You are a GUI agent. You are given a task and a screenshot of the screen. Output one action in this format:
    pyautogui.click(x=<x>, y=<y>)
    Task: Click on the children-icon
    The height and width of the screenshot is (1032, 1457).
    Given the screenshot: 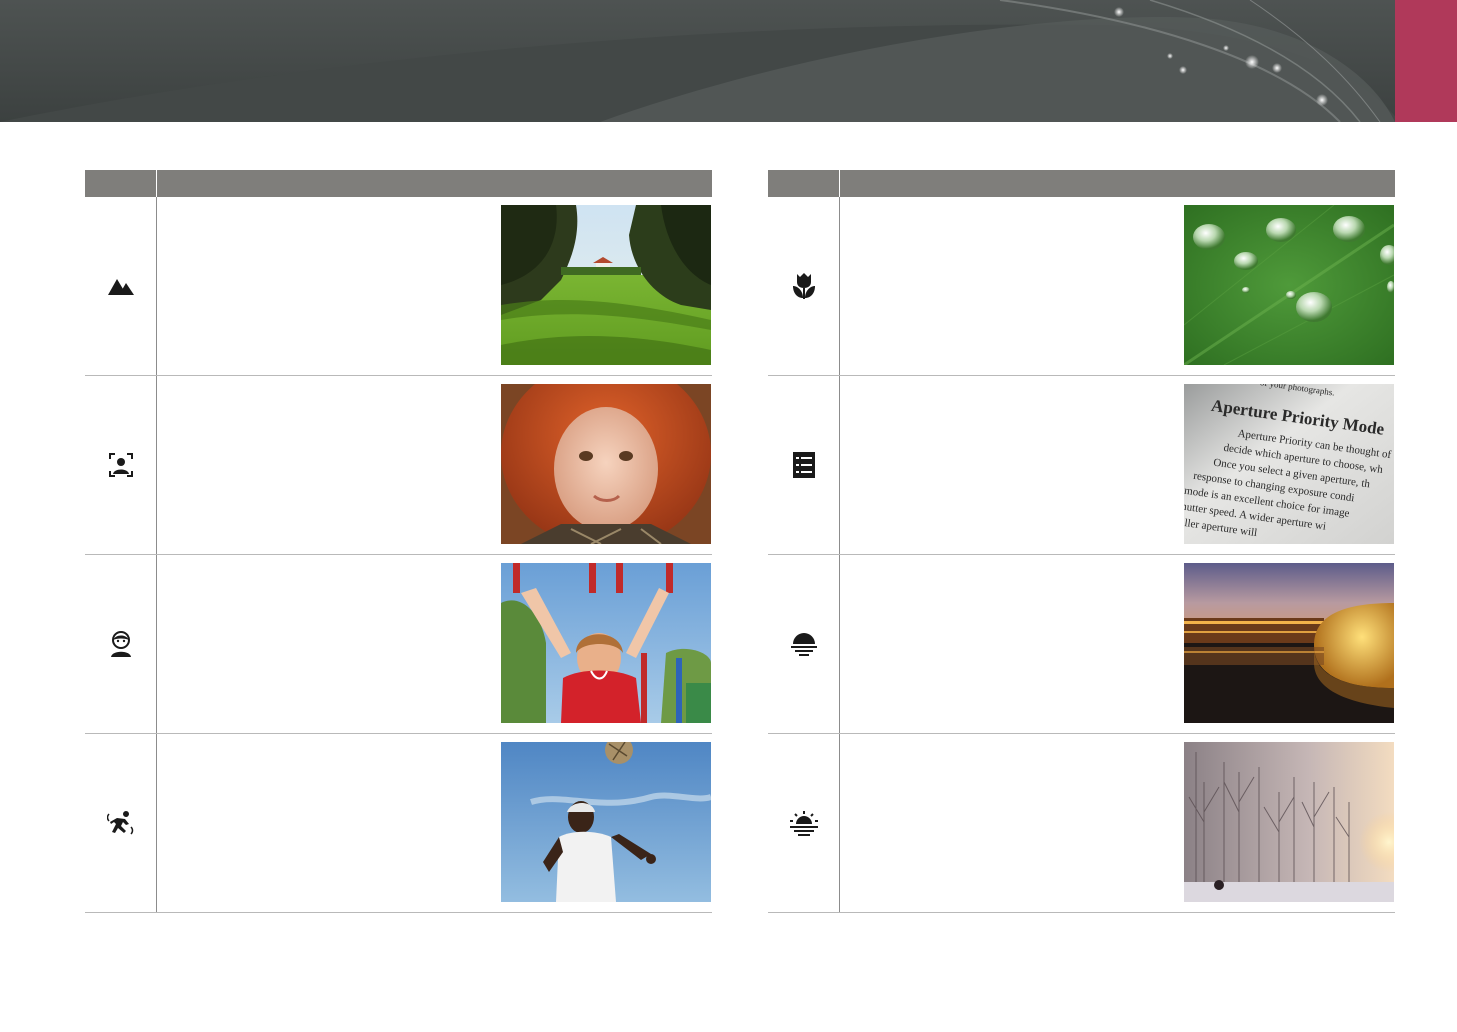 What is the action you would take?
    pyautogui.click(x=120, y=644)
    